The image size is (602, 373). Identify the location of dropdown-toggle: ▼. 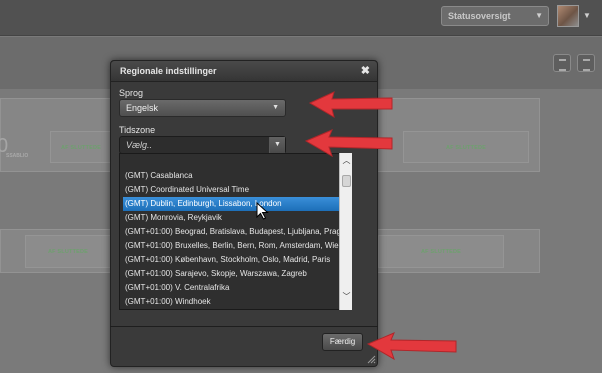
(277, 145).